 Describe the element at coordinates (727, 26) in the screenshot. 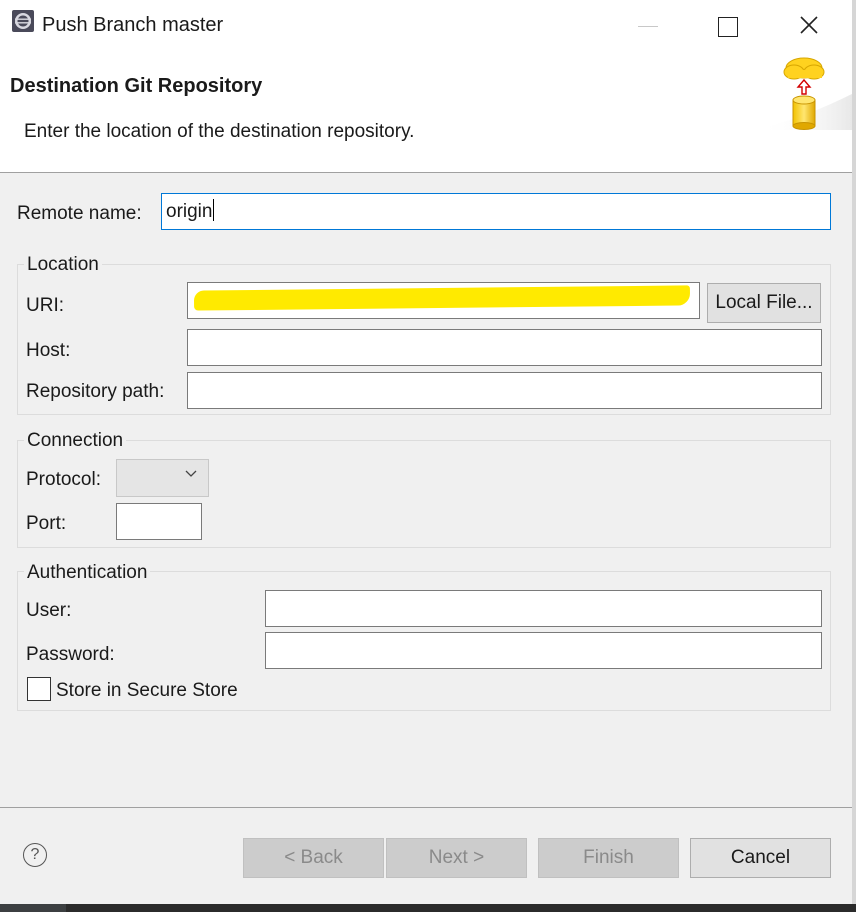

I see `maximize-button` at that location.